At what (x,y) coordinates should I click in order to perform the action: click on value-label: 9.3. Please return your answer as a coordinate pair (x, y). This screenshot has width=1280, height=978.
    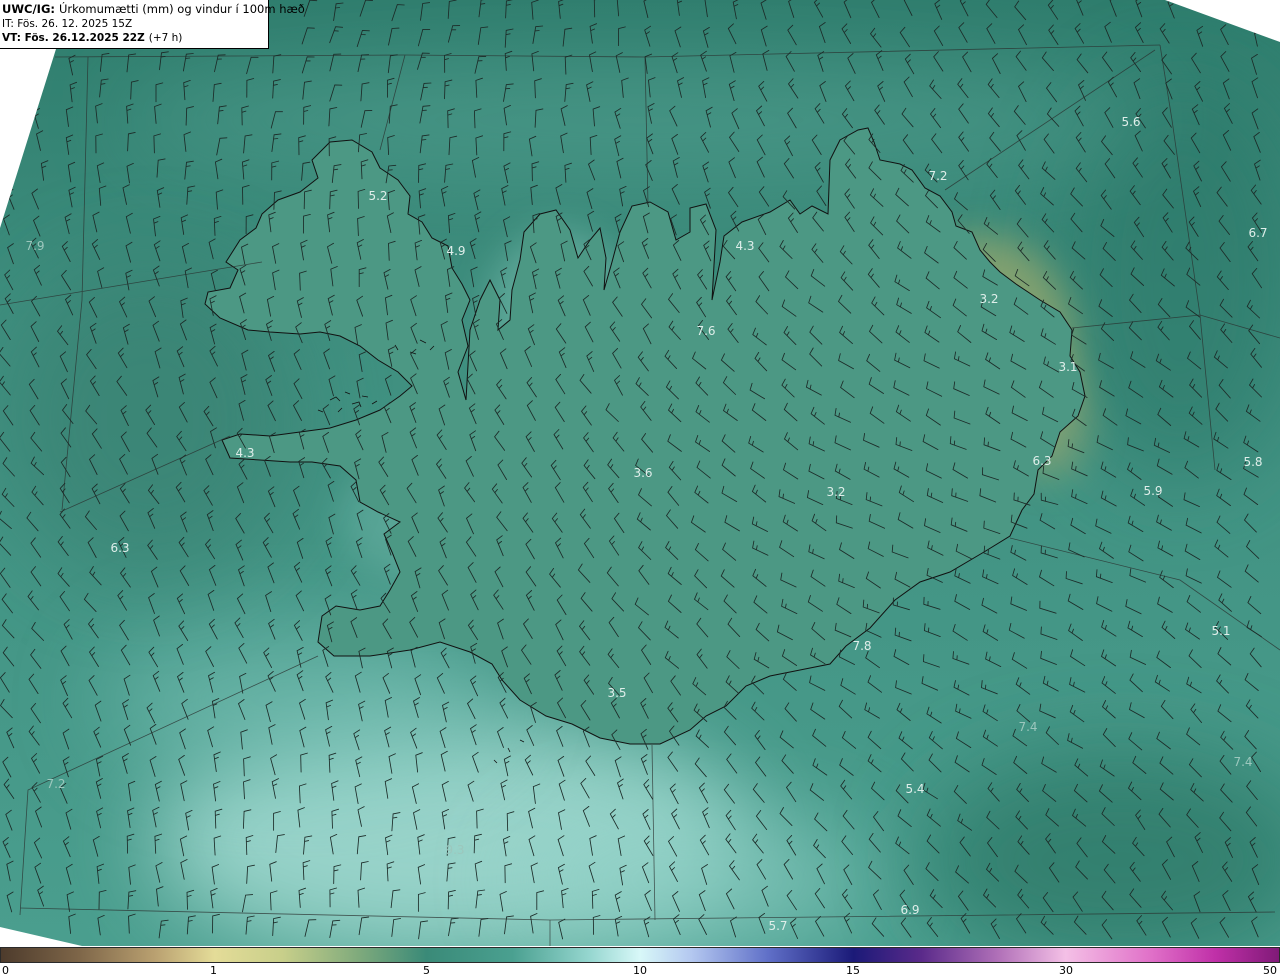
    Looking at the image, I should click on (454, 850).